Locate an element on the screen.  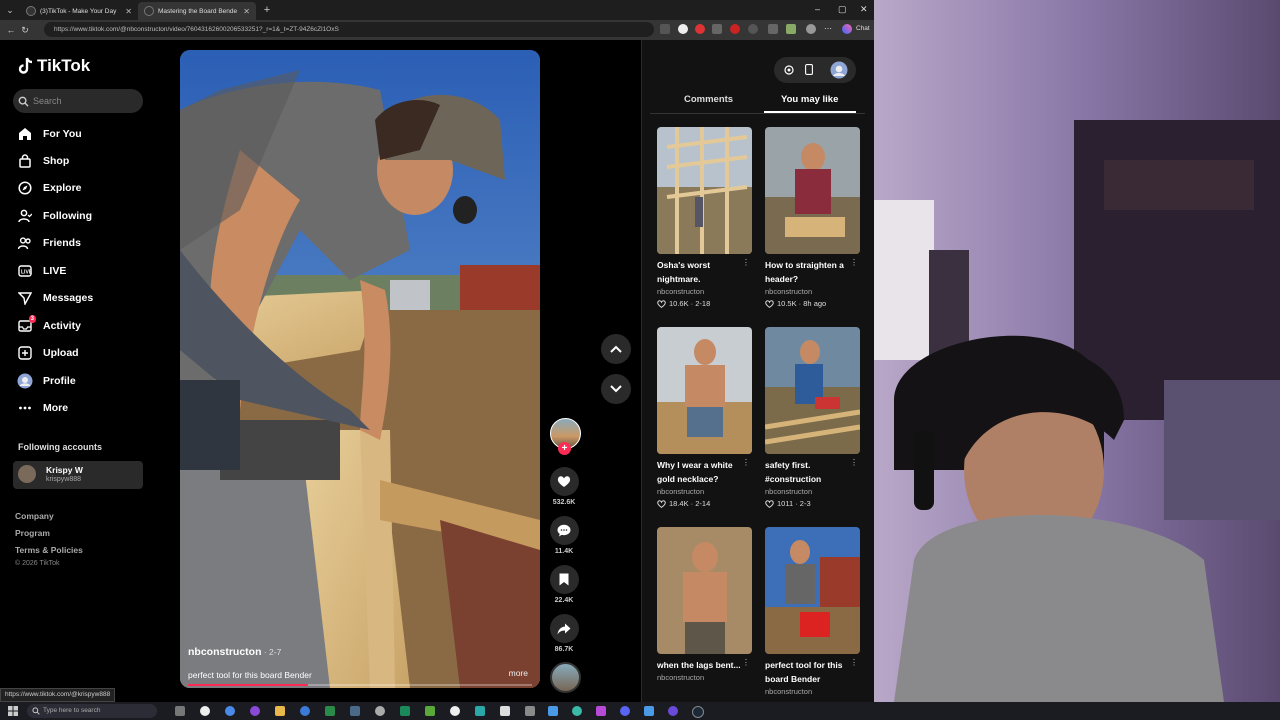
comment-button: 11.4K is located at coordinates (564, 535).